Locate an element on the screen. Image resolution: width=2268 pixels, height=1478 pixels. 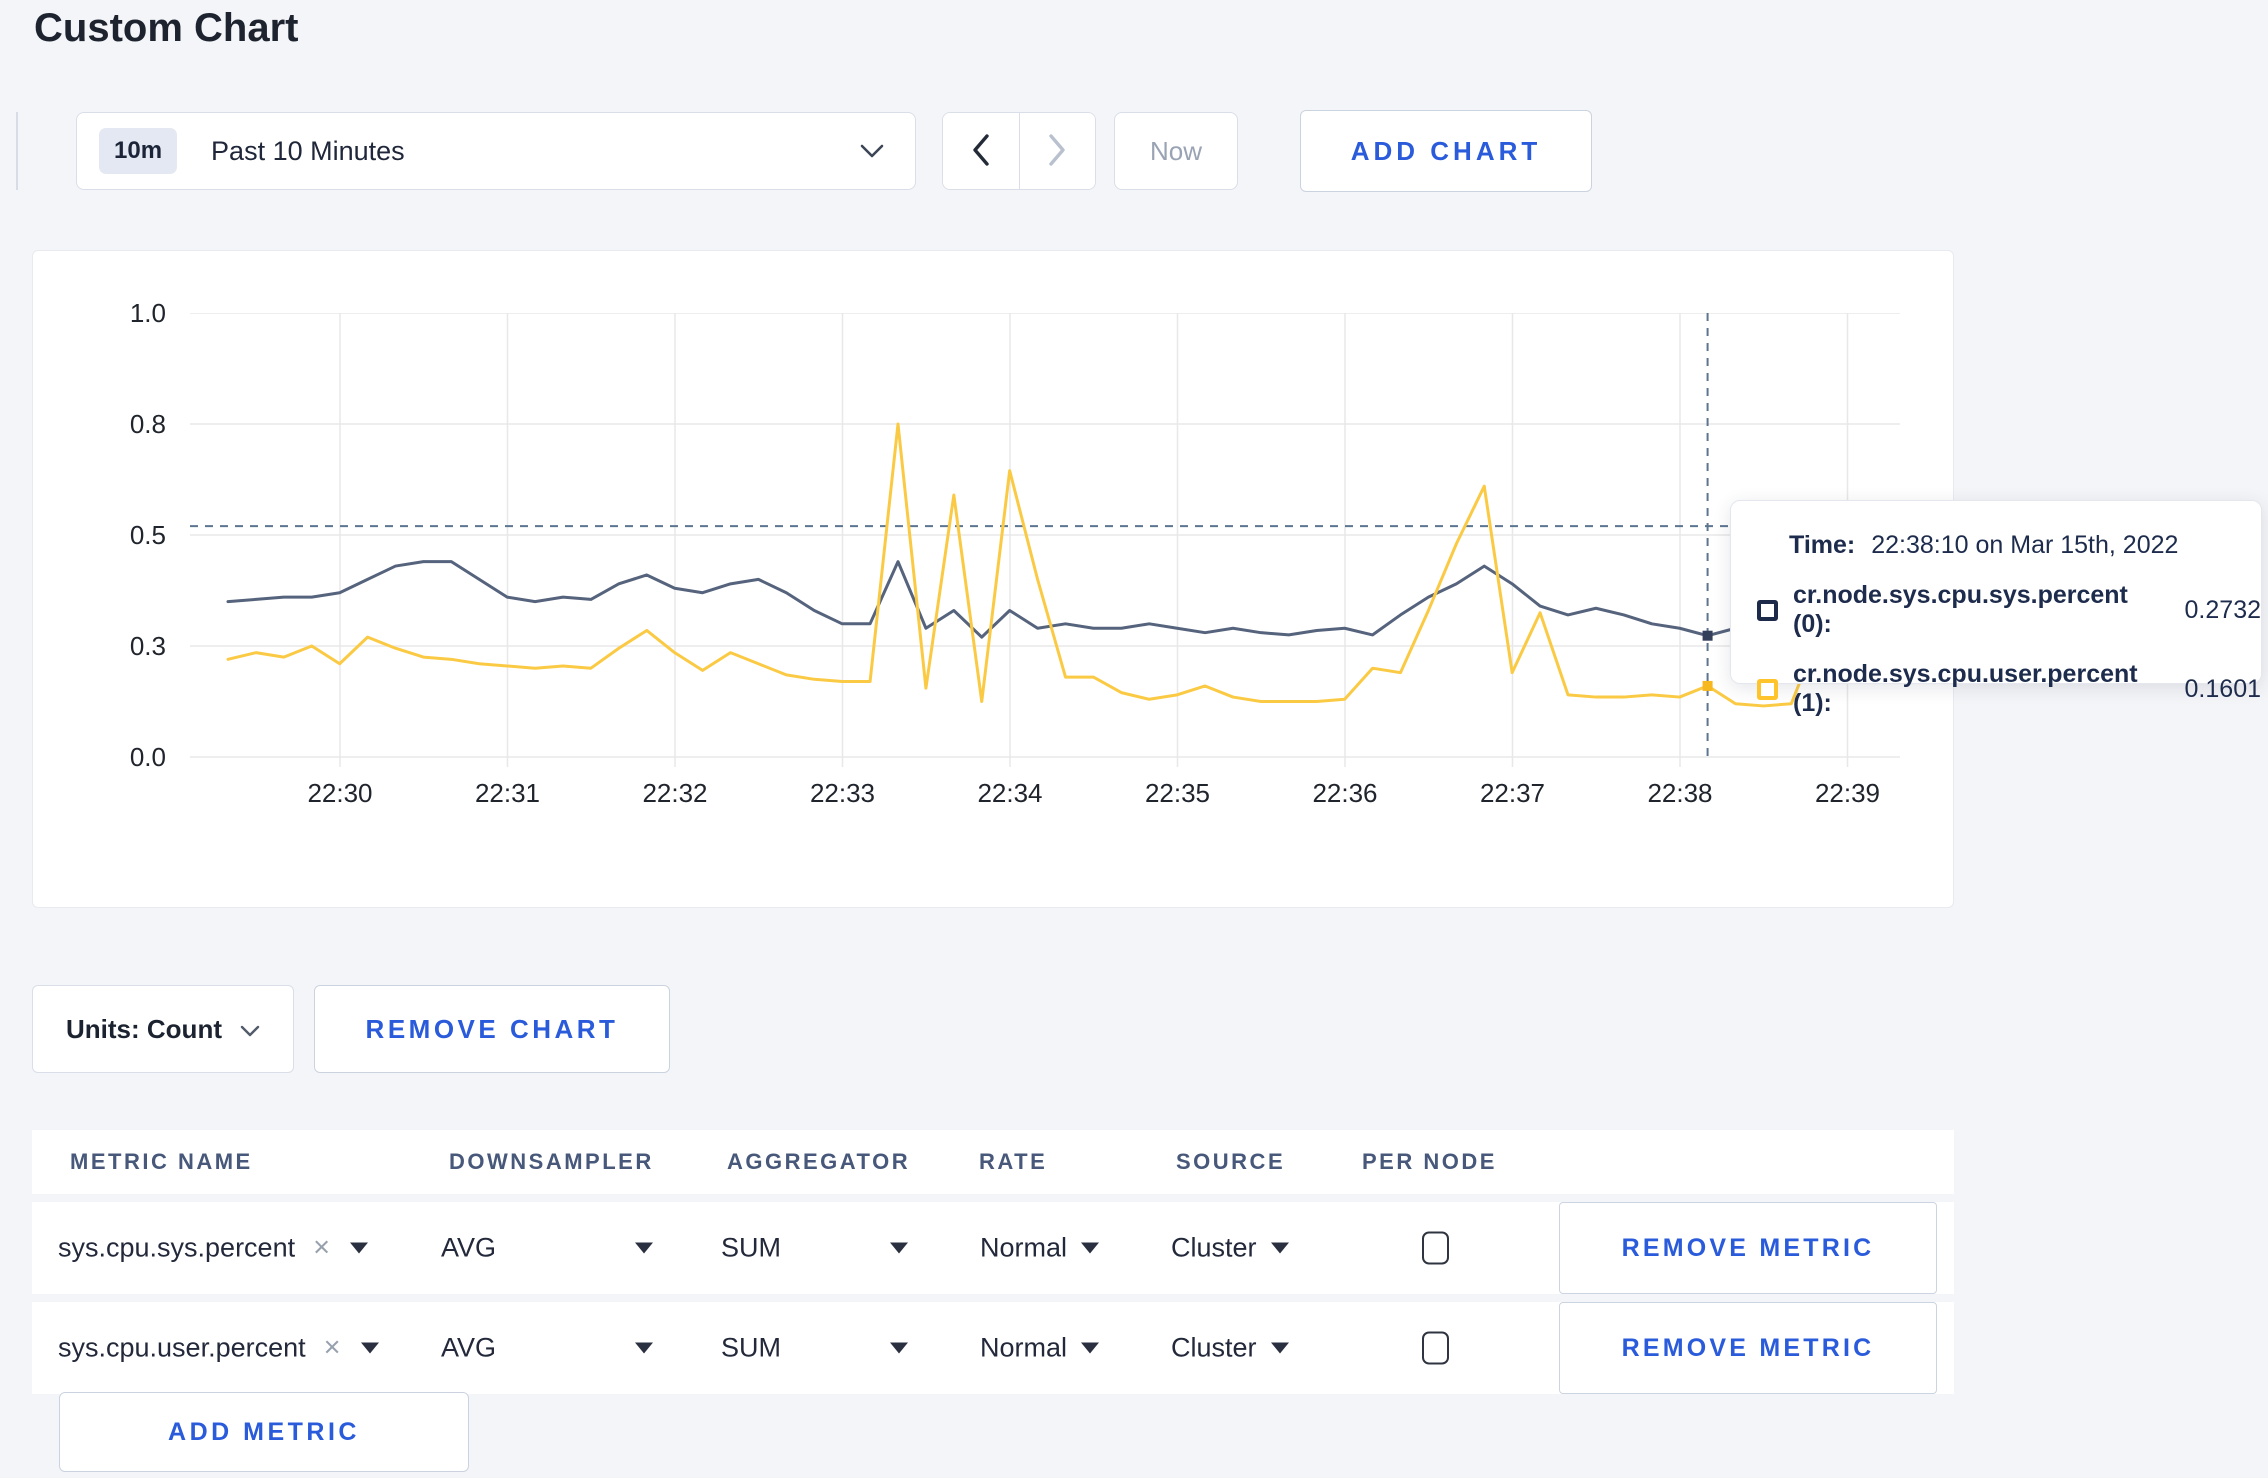
metric-name-select: sys.cpu.sys.percent × is located at coordinates (213, 1248).